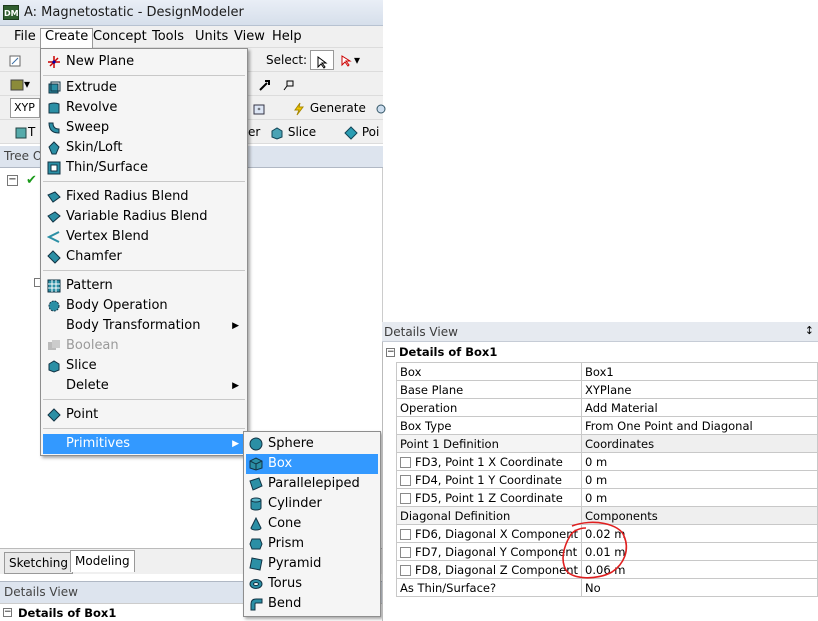 This screenshot has height=621, width=818. I want to click on pin-icon: ↕, so click(809, 330).